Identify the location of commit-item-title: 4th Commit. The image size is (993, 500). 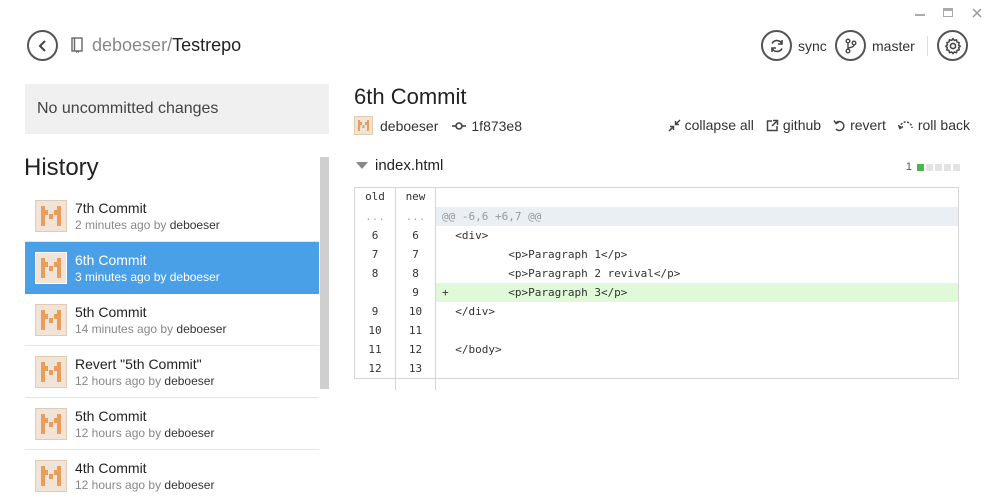
(111, 468).